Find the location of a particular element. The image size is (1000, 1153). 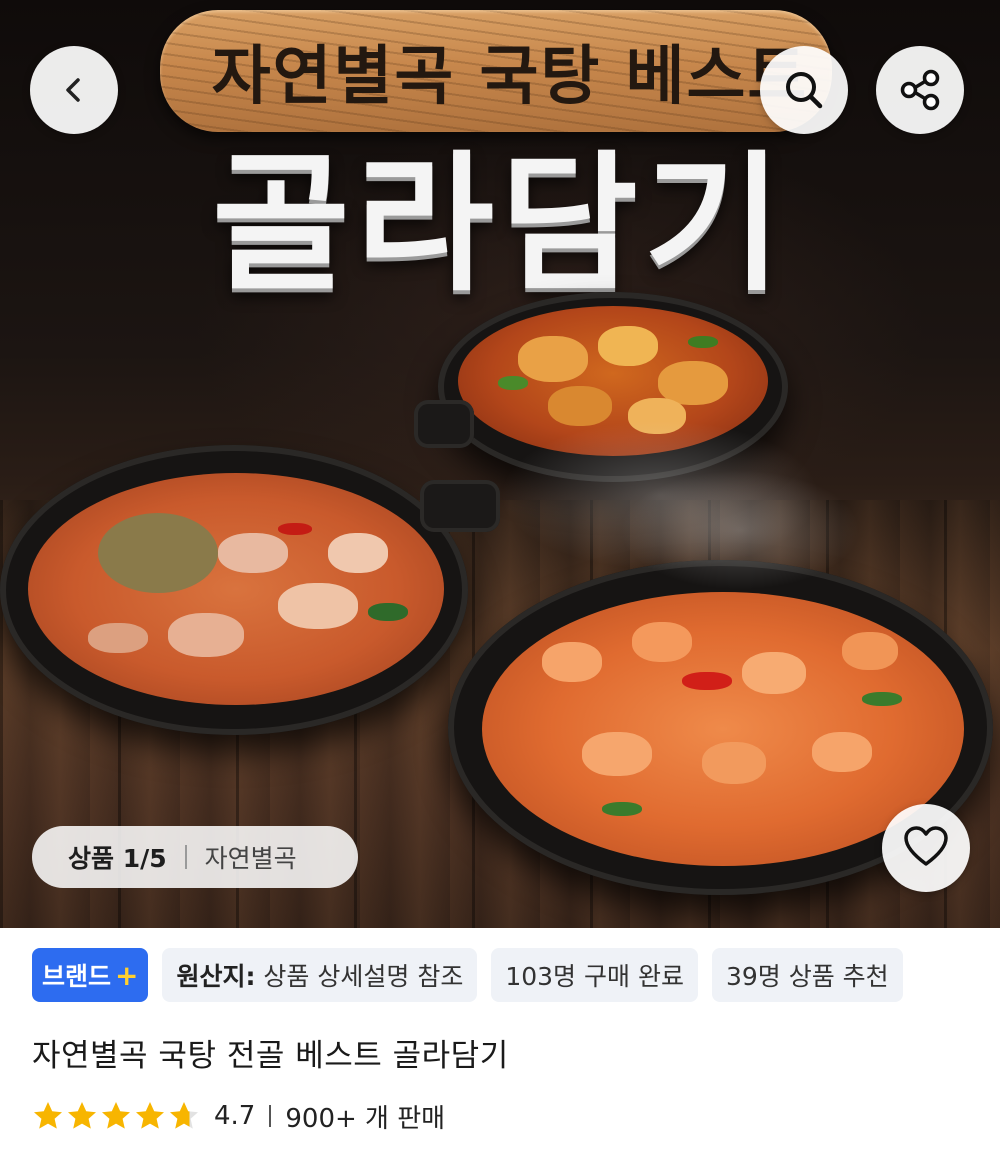

brand-plus-badge: 브랜드 + is located at coordinates (90, 975).